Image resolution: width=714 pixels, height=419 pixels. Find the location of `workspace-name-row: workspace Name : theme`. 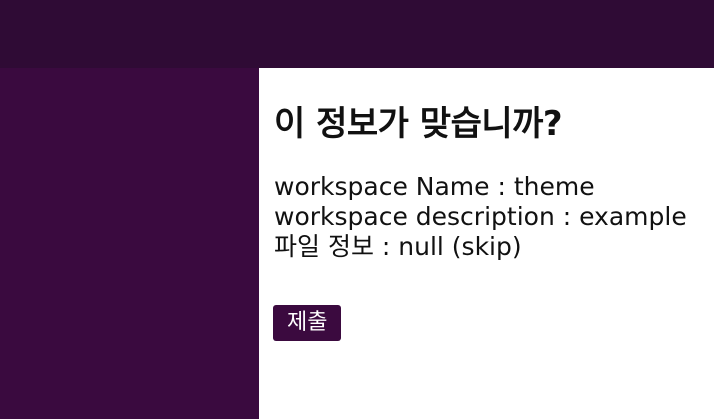

workspace-name-row: workspace Name : theme is located at coordinates (434, 186).